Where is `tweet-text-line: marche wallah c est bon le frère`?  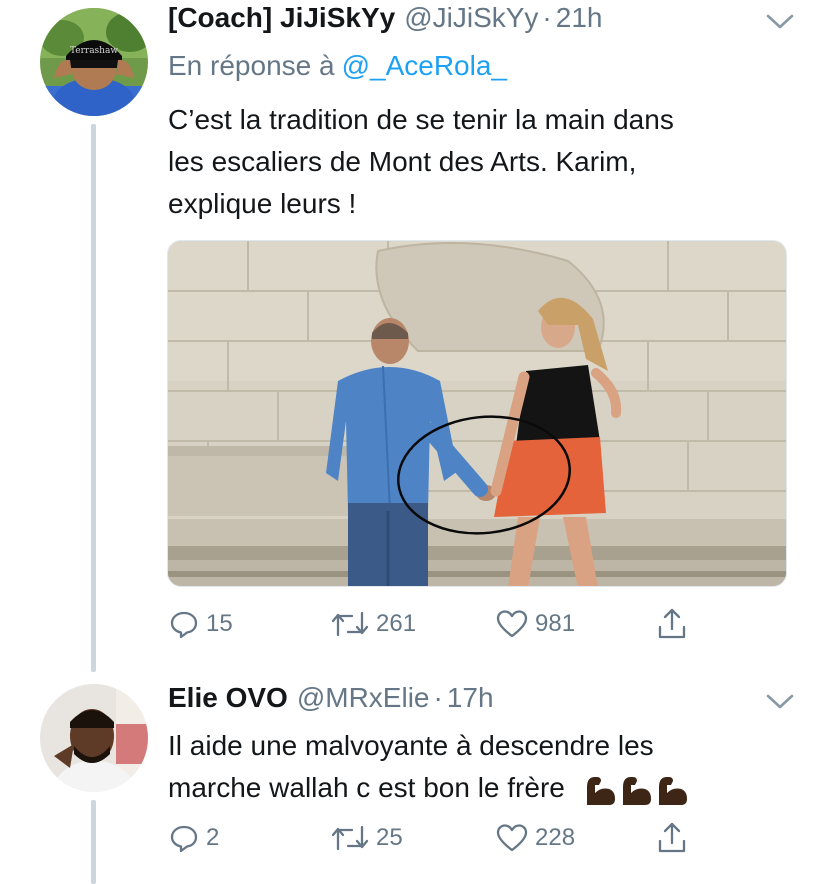
tweet-text-line: marche wallah c est bon le frère is located at coordinates (366, 787).